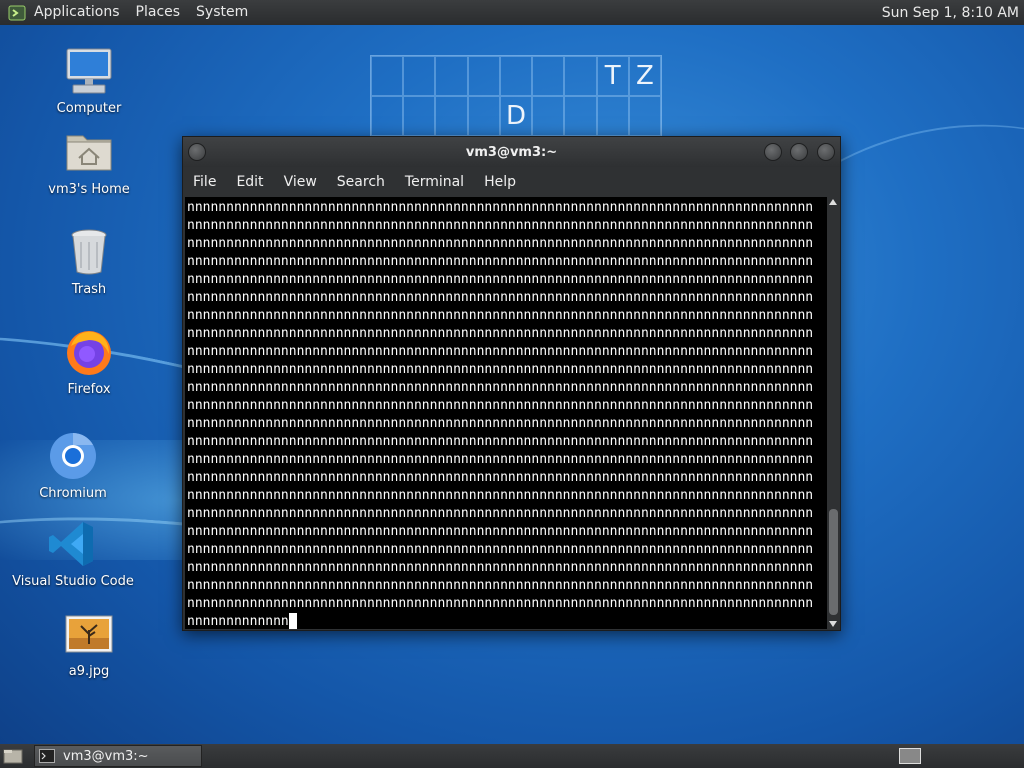 Image resolution: width=1024 pixels, height=768 pixels. Describe the element at coordinates (910, 756) in the screenshot. I see `workspace-switcher` at that location.